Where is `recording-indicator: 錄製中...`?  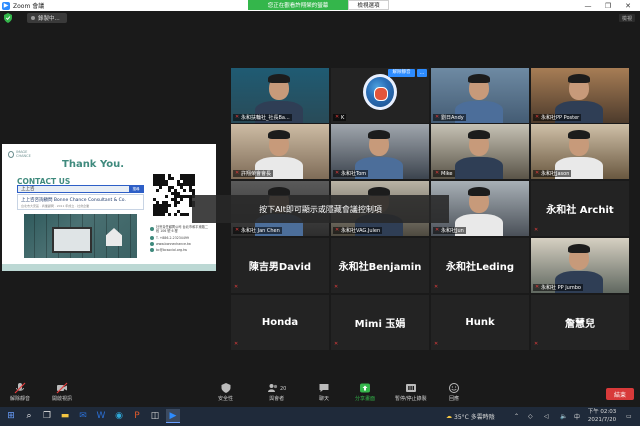
recording-indicator: 錄製中... is located at coordinates (47, 18).